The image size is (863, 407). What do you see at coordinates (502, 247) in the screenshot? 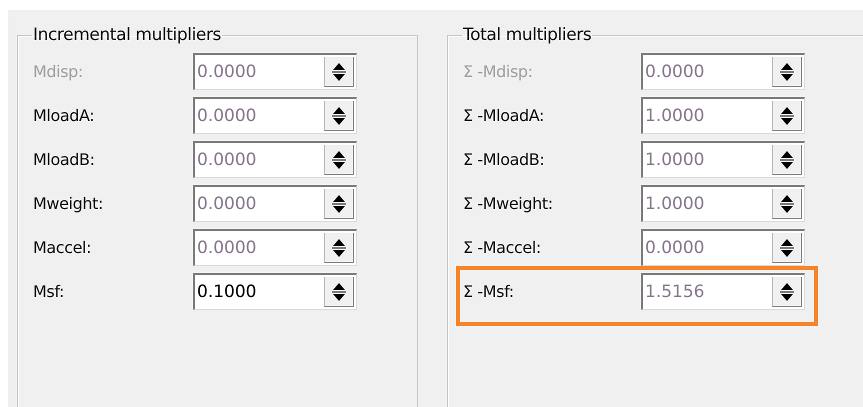
I see `field-label: Σ -Maccel:` at bounding box center [502, 247].